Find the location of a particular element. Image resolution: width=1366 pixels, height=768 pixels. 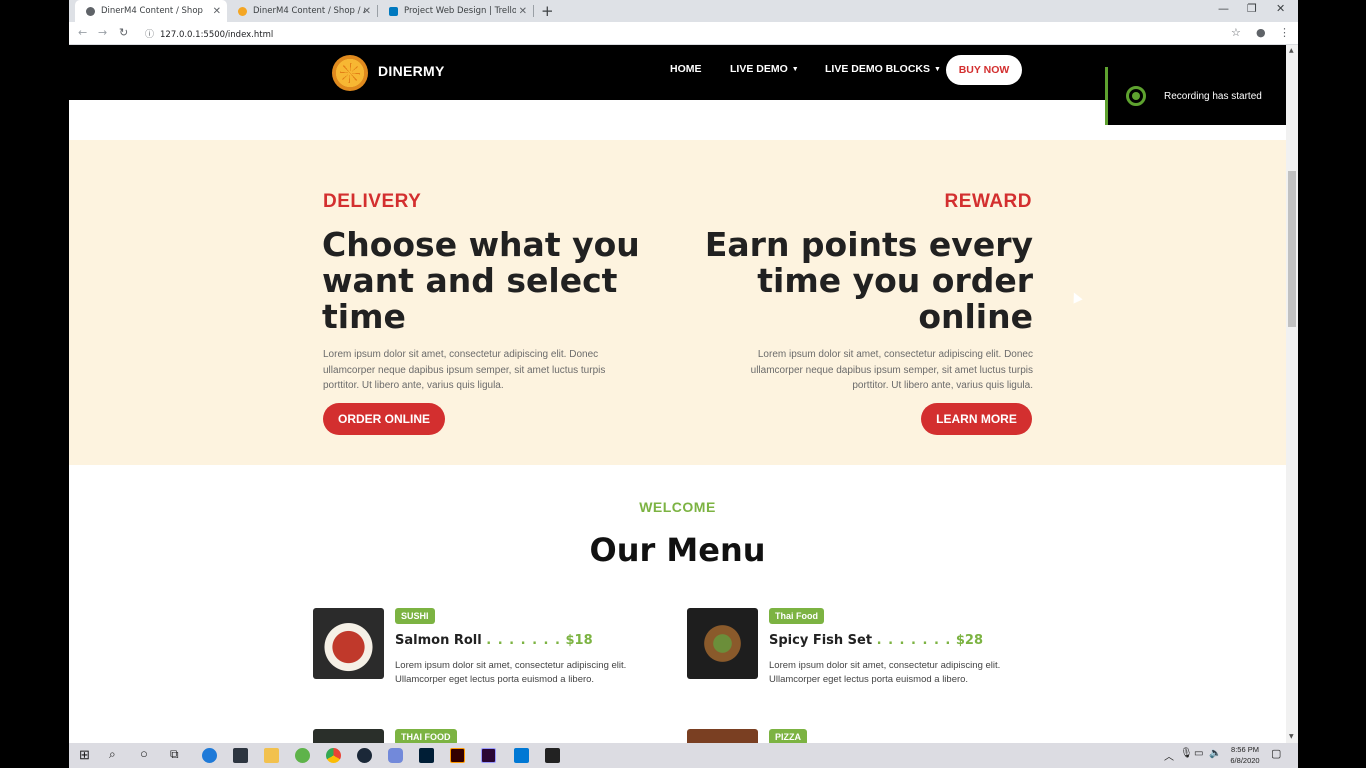

buy-now-button: BUY NOW is located at coordinates (984, 70).